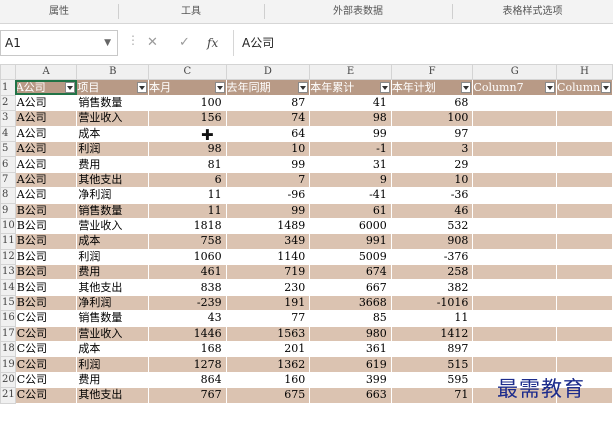  I want to click on column-header: D, so click(268, 72).